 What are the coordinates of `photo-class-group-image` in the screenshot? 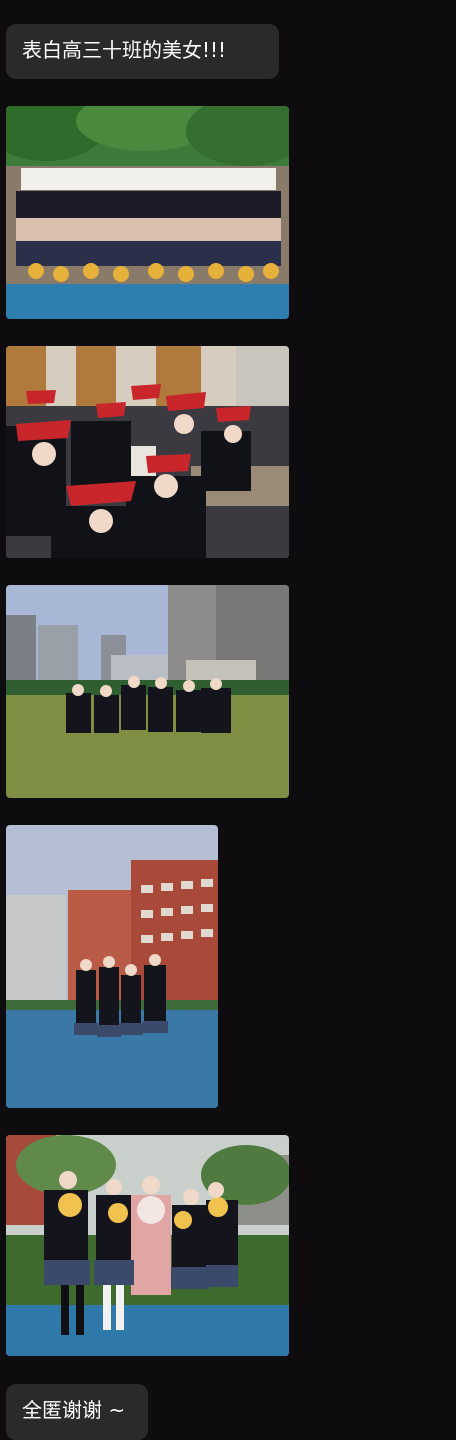 It's located at (147, 212).